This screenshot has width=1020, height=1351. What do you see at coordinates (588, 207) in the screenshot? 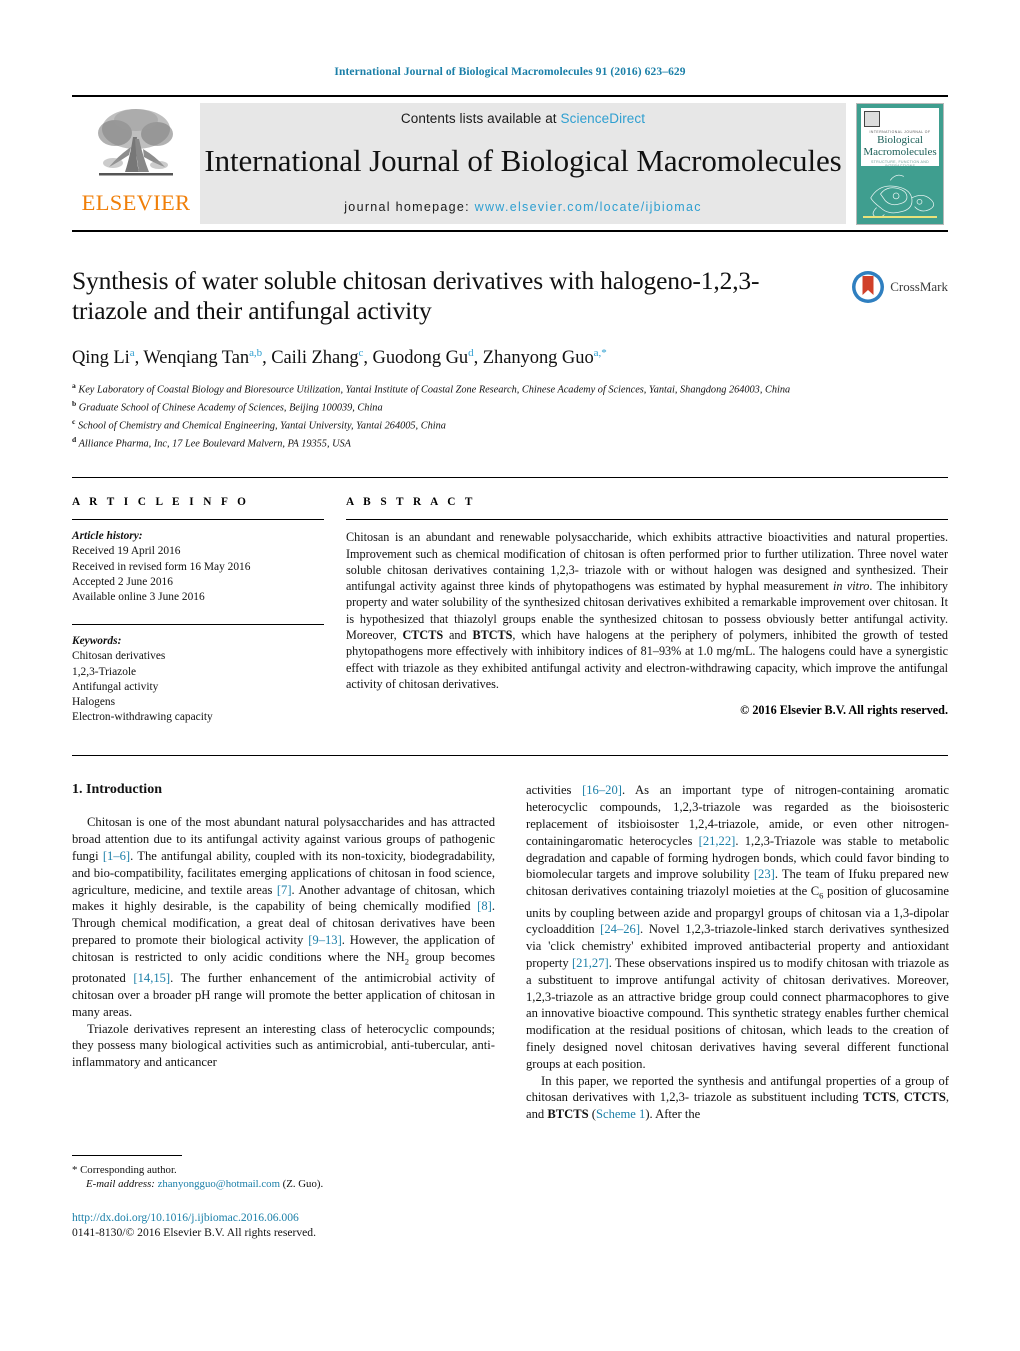
I see `homepage-url-link: www.elsevier.com/locate/ijbiomac` at bounding box center [588, 207].